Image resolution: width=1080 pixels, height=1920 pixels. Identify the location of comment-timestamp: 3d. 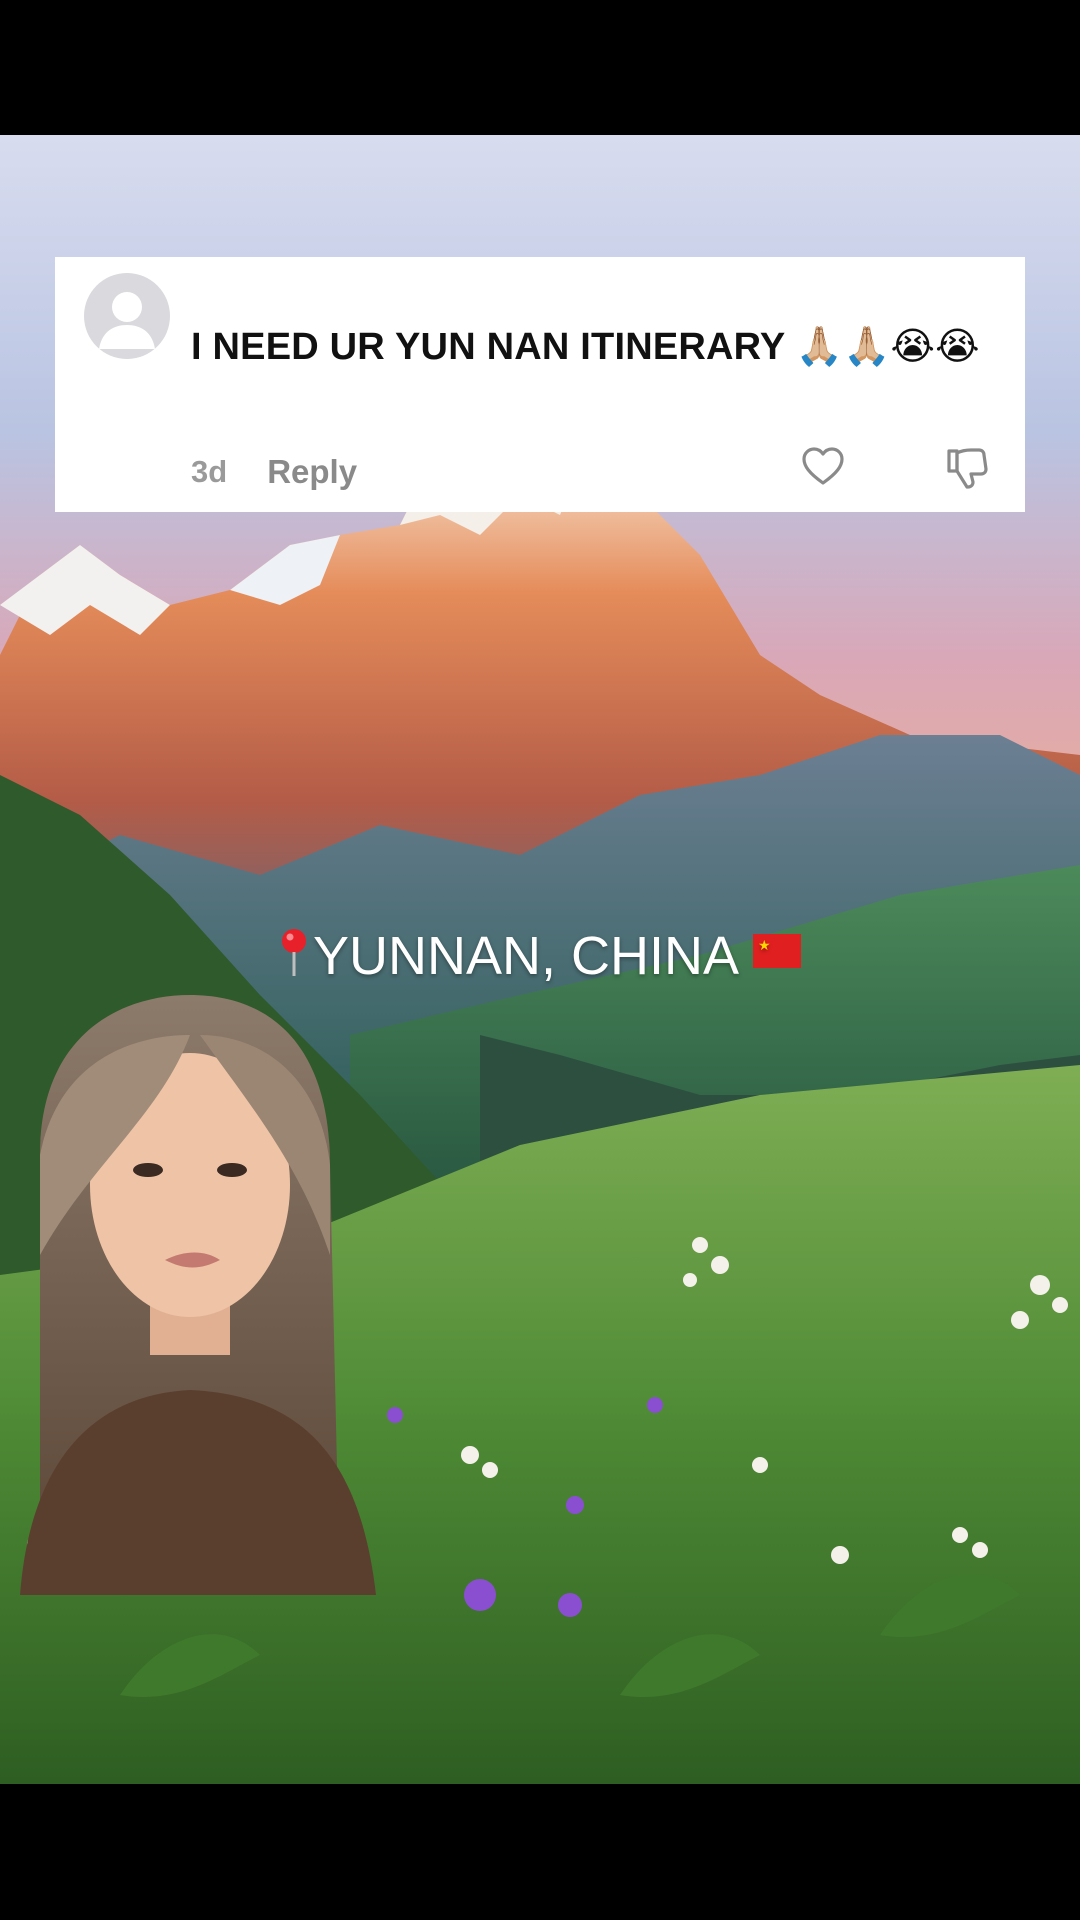
(209, 471).